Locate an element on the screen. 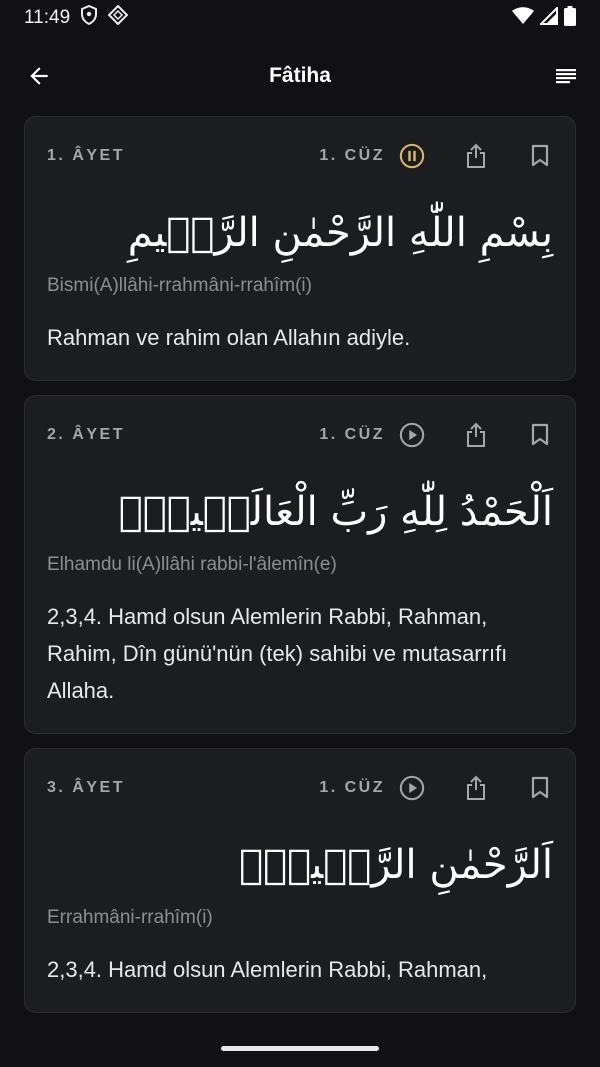 Image resolution: width=600 pixels, height=1067 pixels. shield-icon is located at coordinates (89, 17).